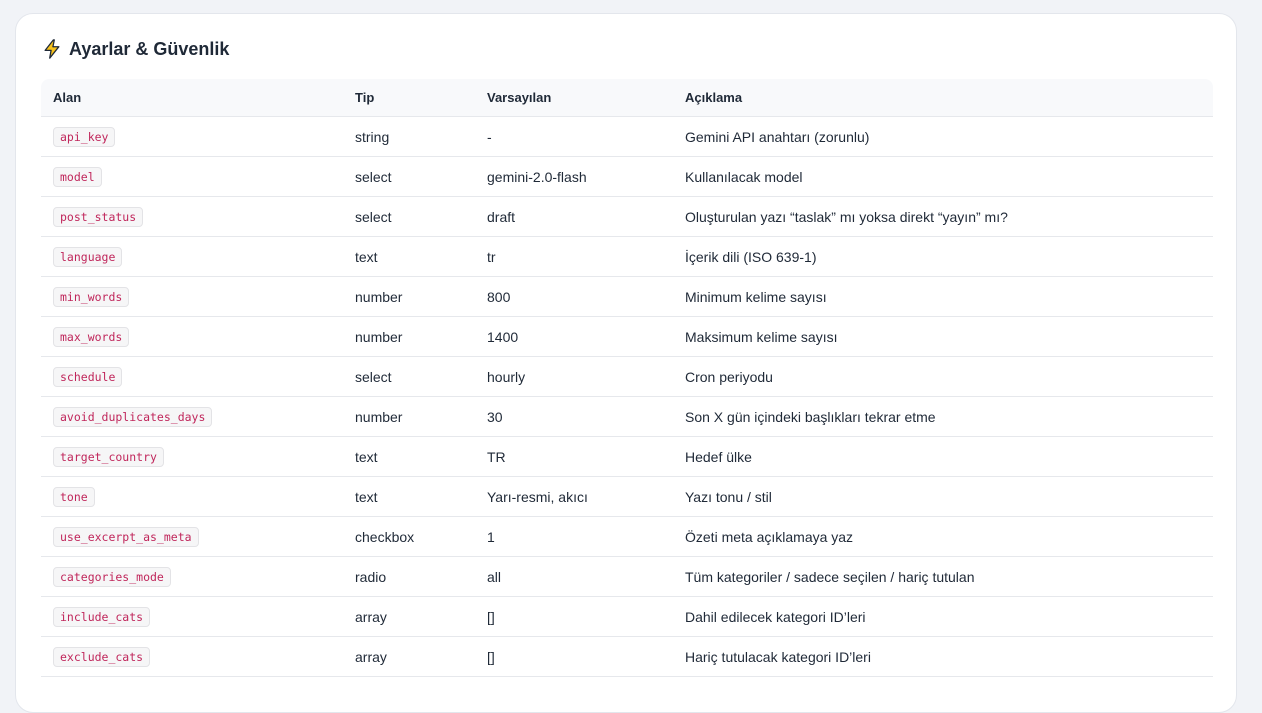  Describe the element at coordinates (409, 576) in the screenshot. I see `cell-type: radio` at that location.